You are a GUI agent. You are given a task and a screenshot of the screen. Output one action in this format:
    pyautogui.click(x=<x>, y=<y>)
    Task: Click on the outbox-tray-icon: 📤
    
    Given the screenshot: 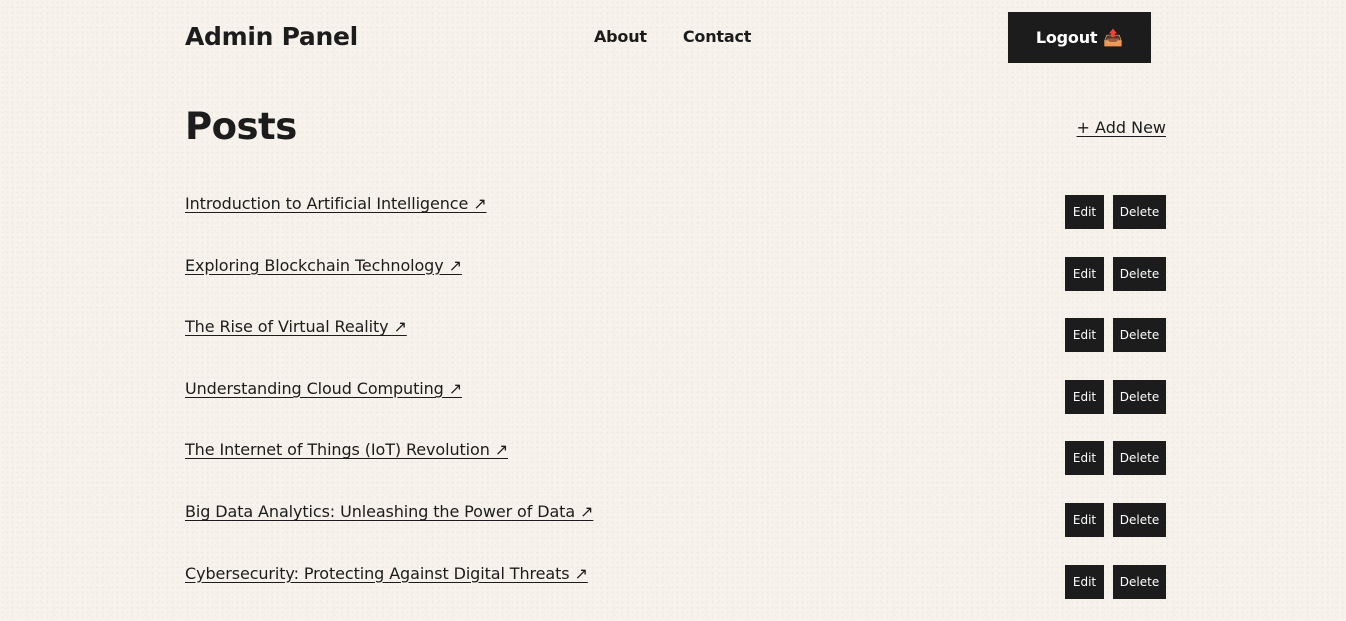 What is the action you would take?
    pyautogui.click(x=1113, y=37)
    